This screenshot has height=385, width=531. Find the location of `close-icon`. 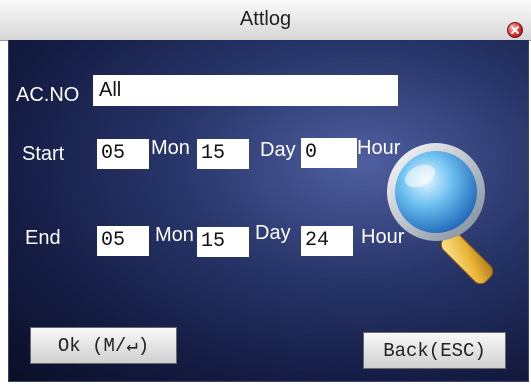

close-icon is located at coordinates (515, 30).